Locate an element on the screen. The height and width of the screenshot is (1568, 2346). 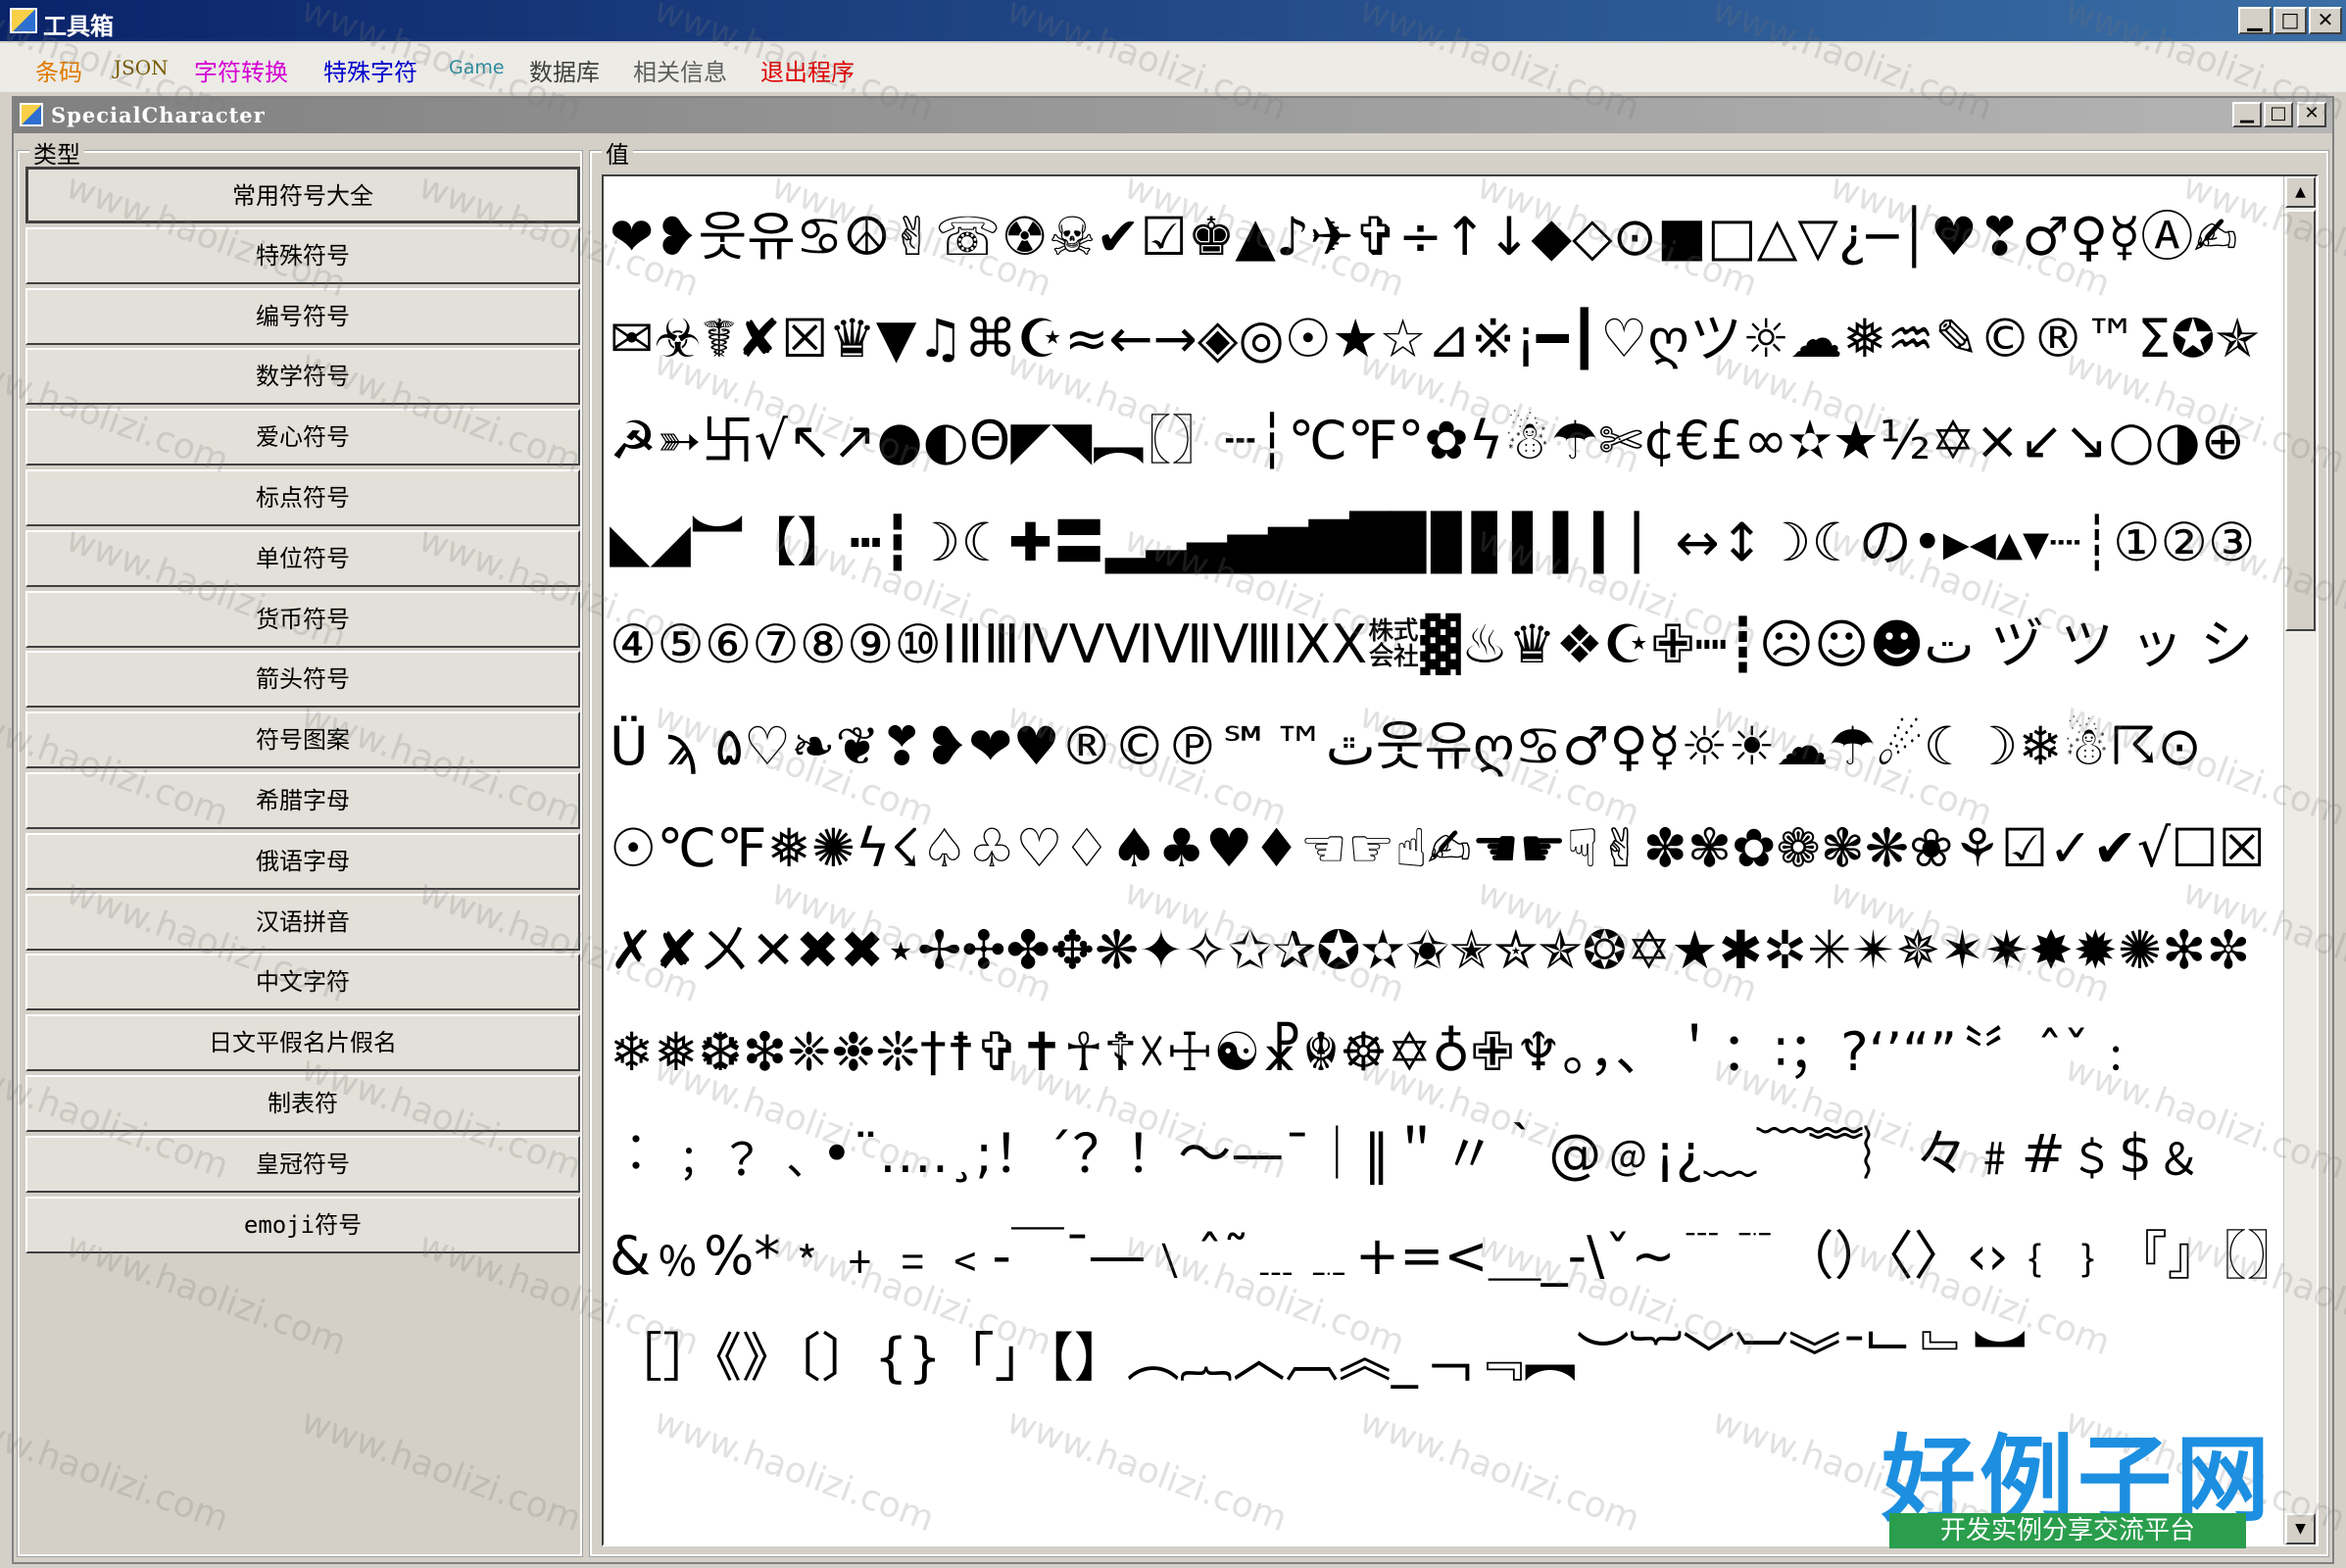
value-group-label: 值 is located at coordinates (617, 152).